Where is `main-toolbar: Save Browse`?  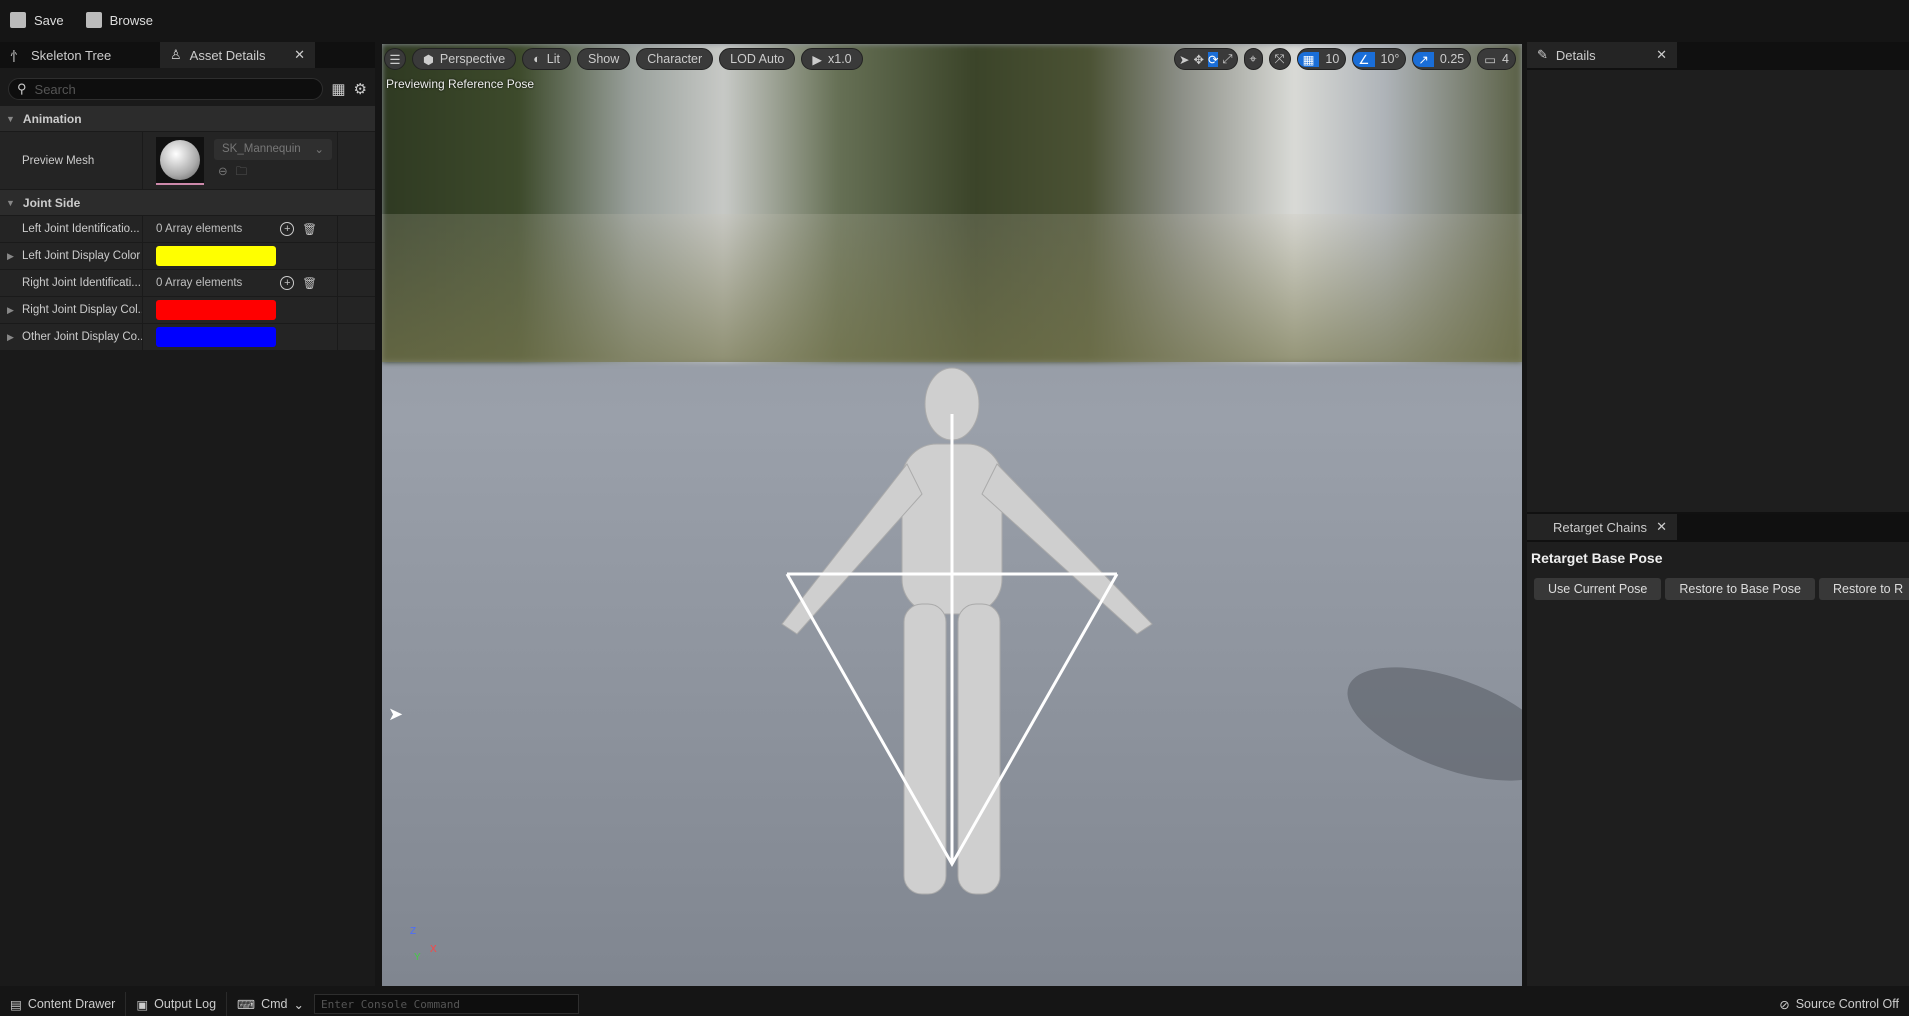
main-toolbar: Save Browse is located at coordinates (954, 20).